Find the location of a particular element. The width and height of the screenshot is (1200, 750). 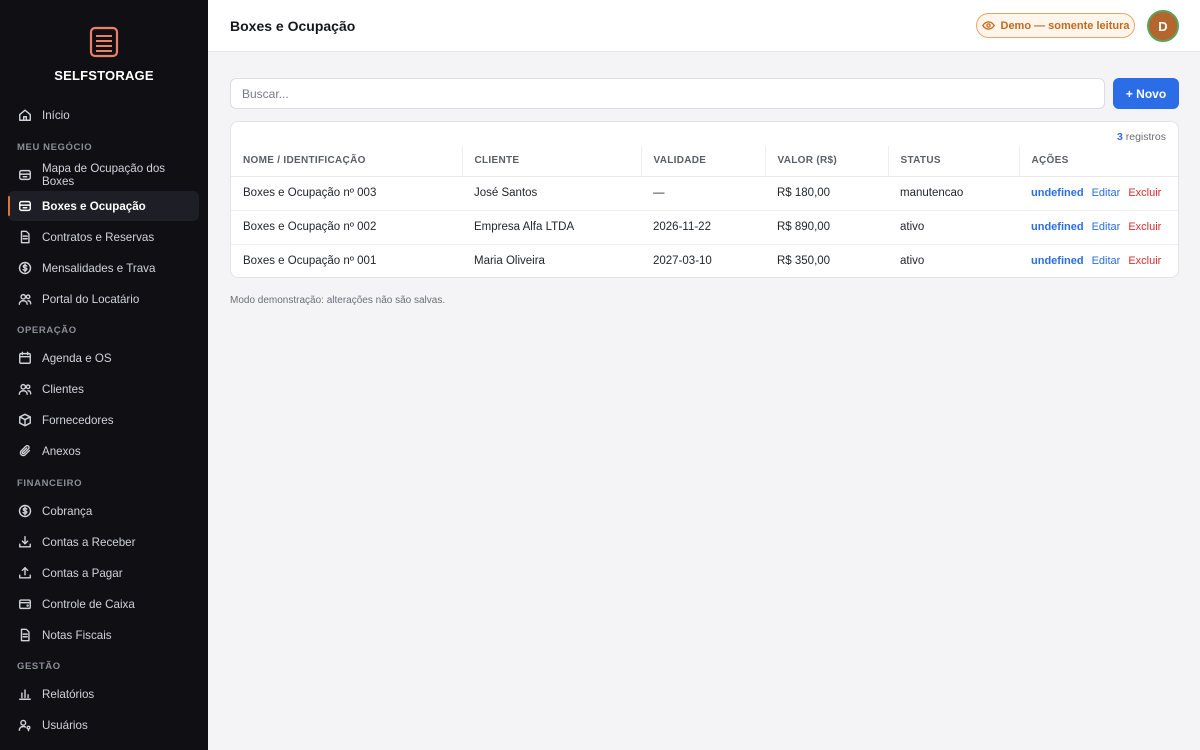

sidebar-item-usuarios: Usuários is located at coordinates (103, 725).